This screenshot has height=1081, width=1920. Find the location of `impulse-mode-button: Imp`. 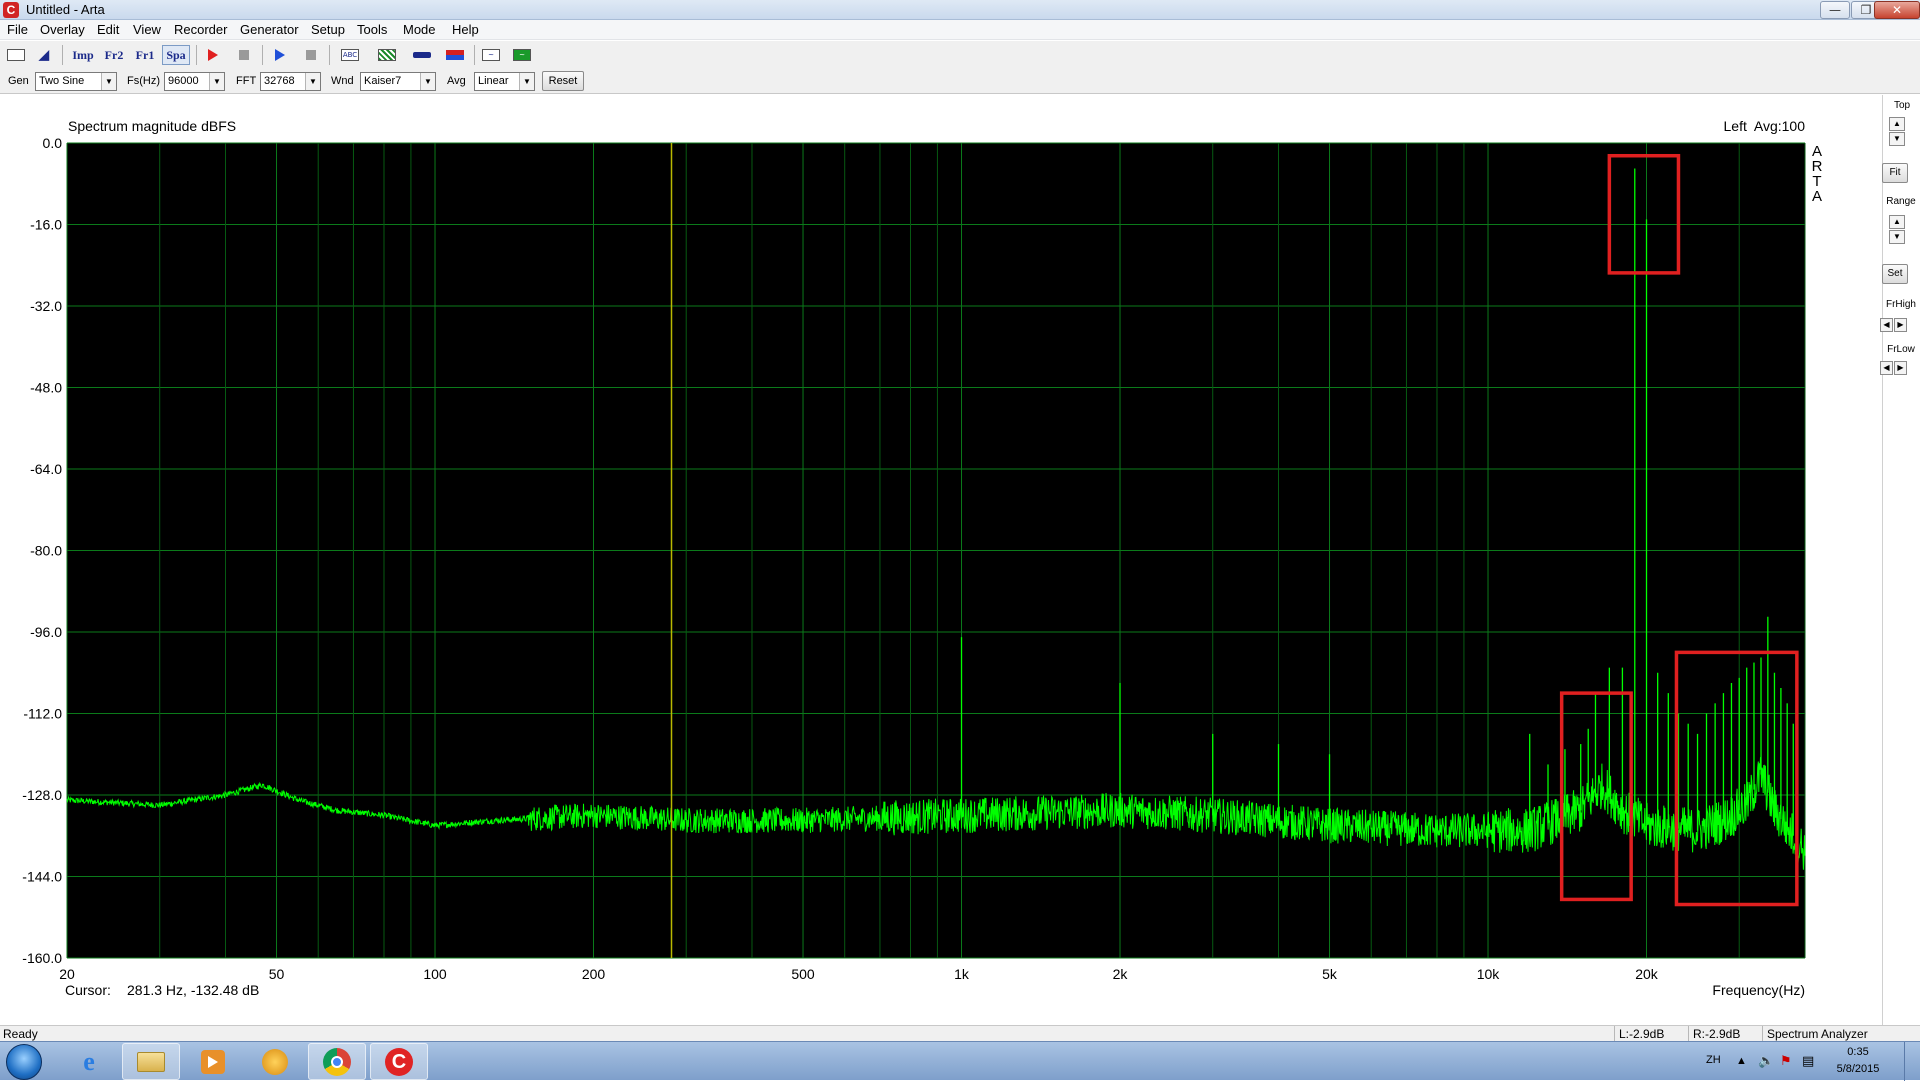

impulse-mode-button: Imp is located at coordinates (83, 55).